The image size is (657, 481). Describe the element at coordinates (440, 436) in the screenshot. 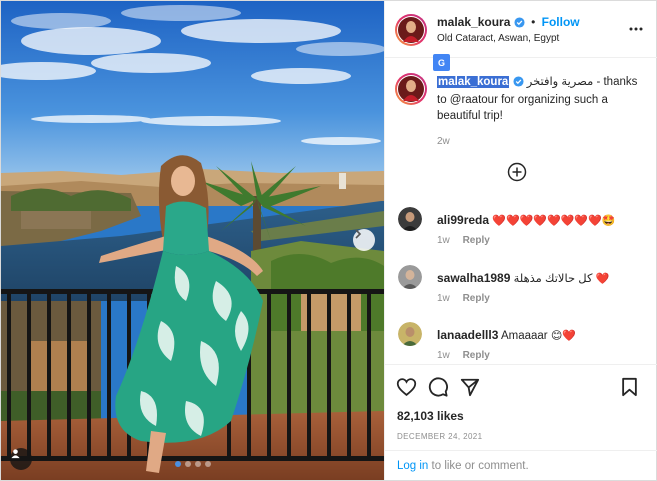

I see `post-date: DECEMBER 24, 2021` at that location.